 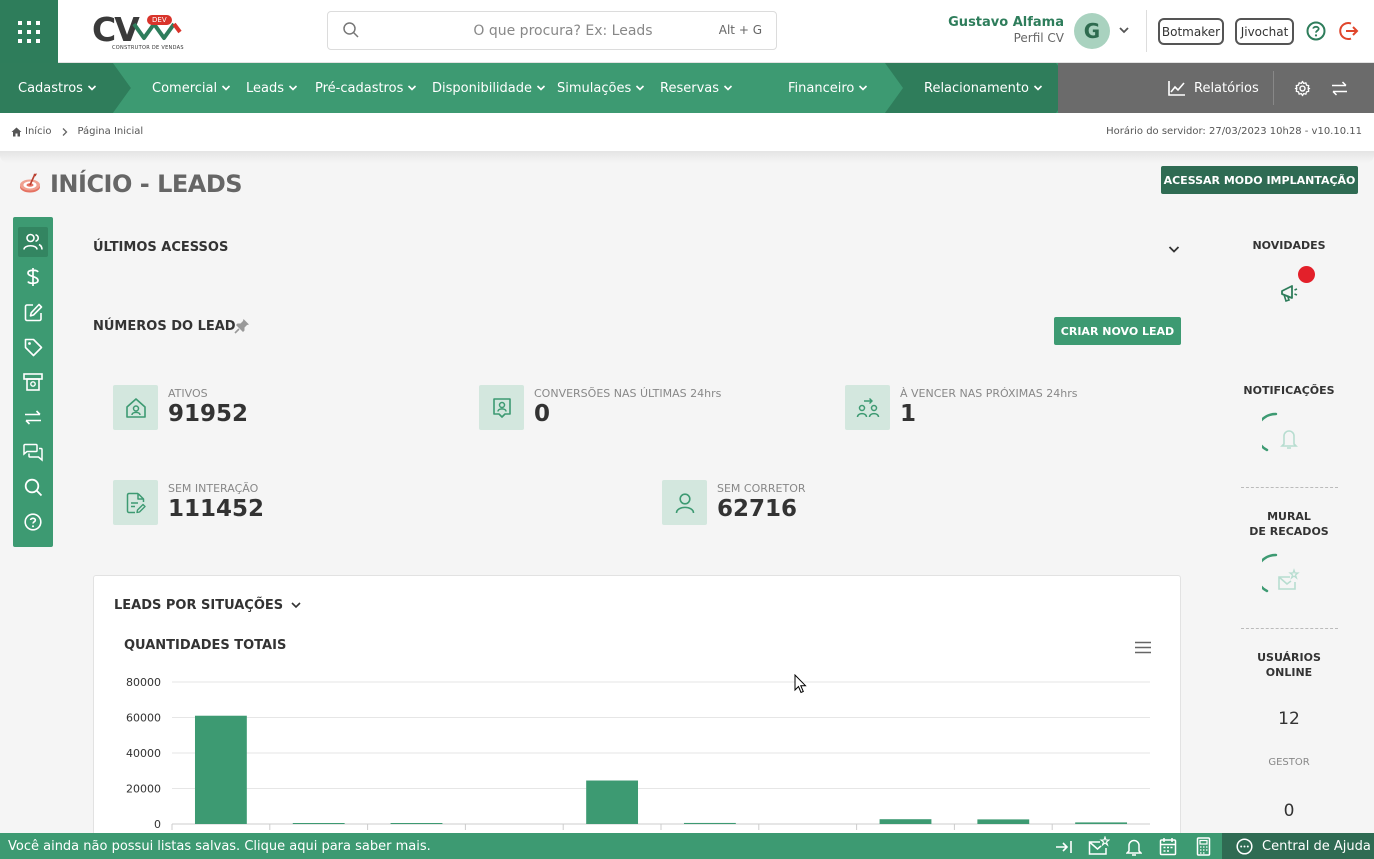 I want to click on user-badge-icon, so click(x=501, y=407).